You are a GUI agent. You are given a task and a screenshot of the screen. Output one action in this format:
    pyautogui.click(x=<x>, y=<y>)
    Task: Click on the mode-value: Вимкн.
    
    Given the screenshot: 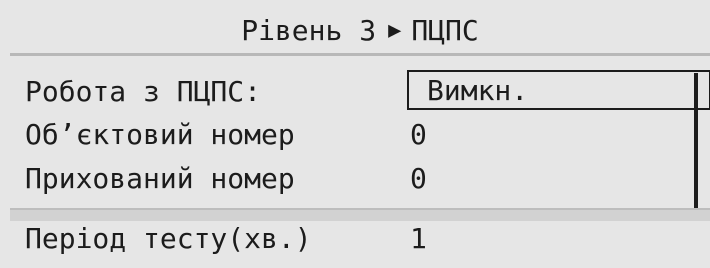 What is the action you would take?
    pyautogui.click(x=478, y=90)
    